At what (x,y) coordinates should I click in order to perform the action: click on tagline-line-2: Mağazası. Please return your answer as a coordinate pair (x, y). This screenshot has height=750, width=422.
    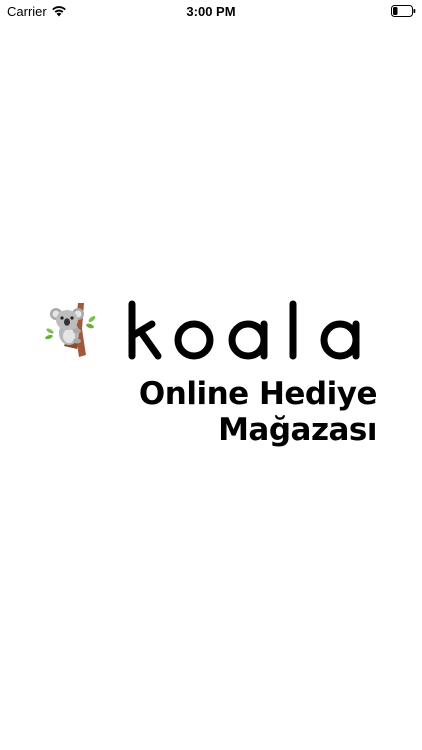
    Looking at the image, I should click on (297, 430).